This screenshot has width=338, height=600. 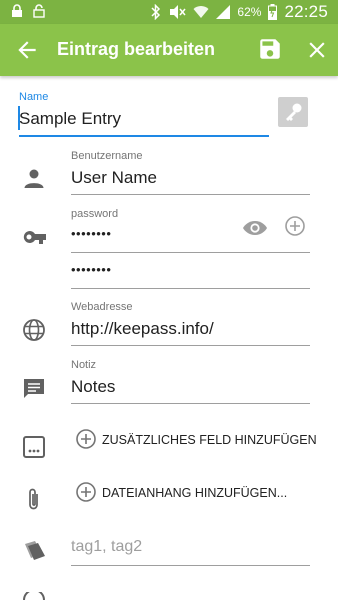 What do you see at coordinates (201, 12) in the screenshot?
I see `wifi-icon` at bounding box center [201, 12].